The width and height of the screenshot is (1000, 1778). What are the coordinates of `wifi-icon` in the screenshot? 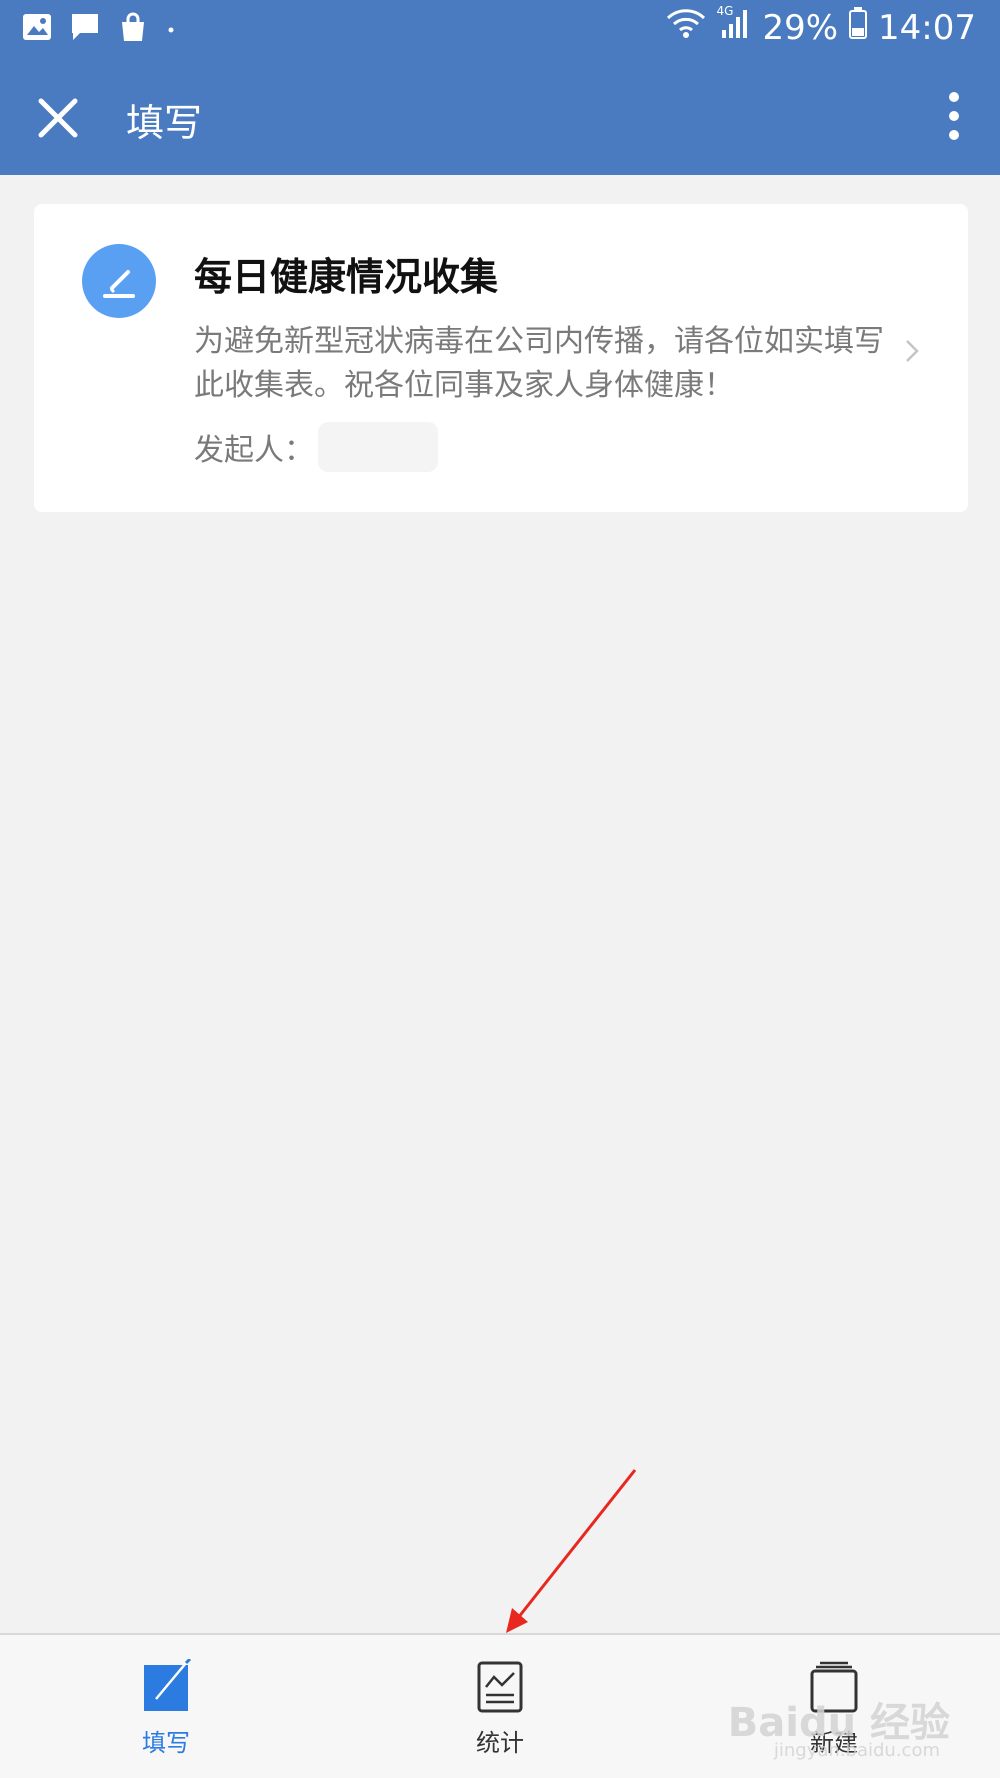 It's located at (686, 27).